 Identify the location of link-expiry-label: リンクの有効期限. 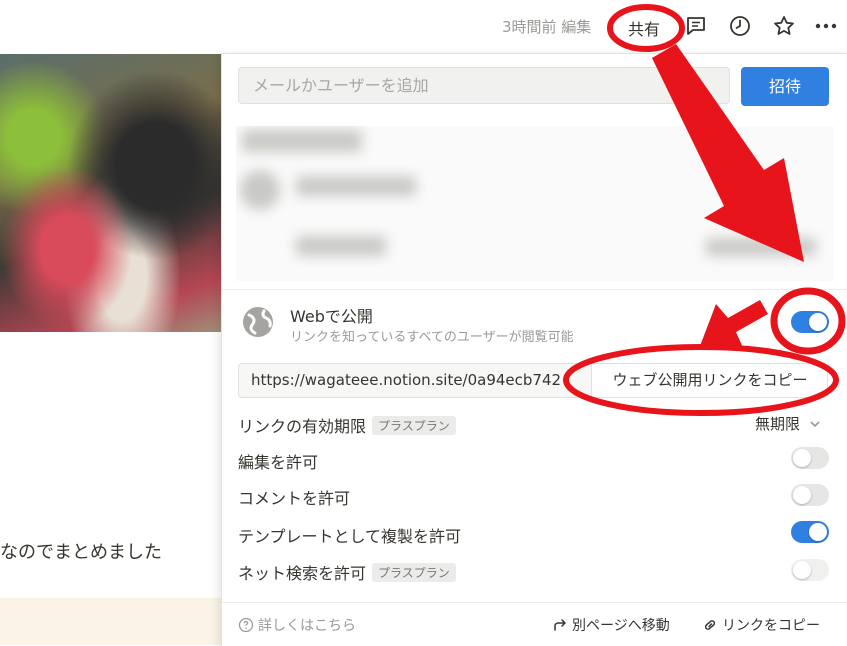
(302, 426).